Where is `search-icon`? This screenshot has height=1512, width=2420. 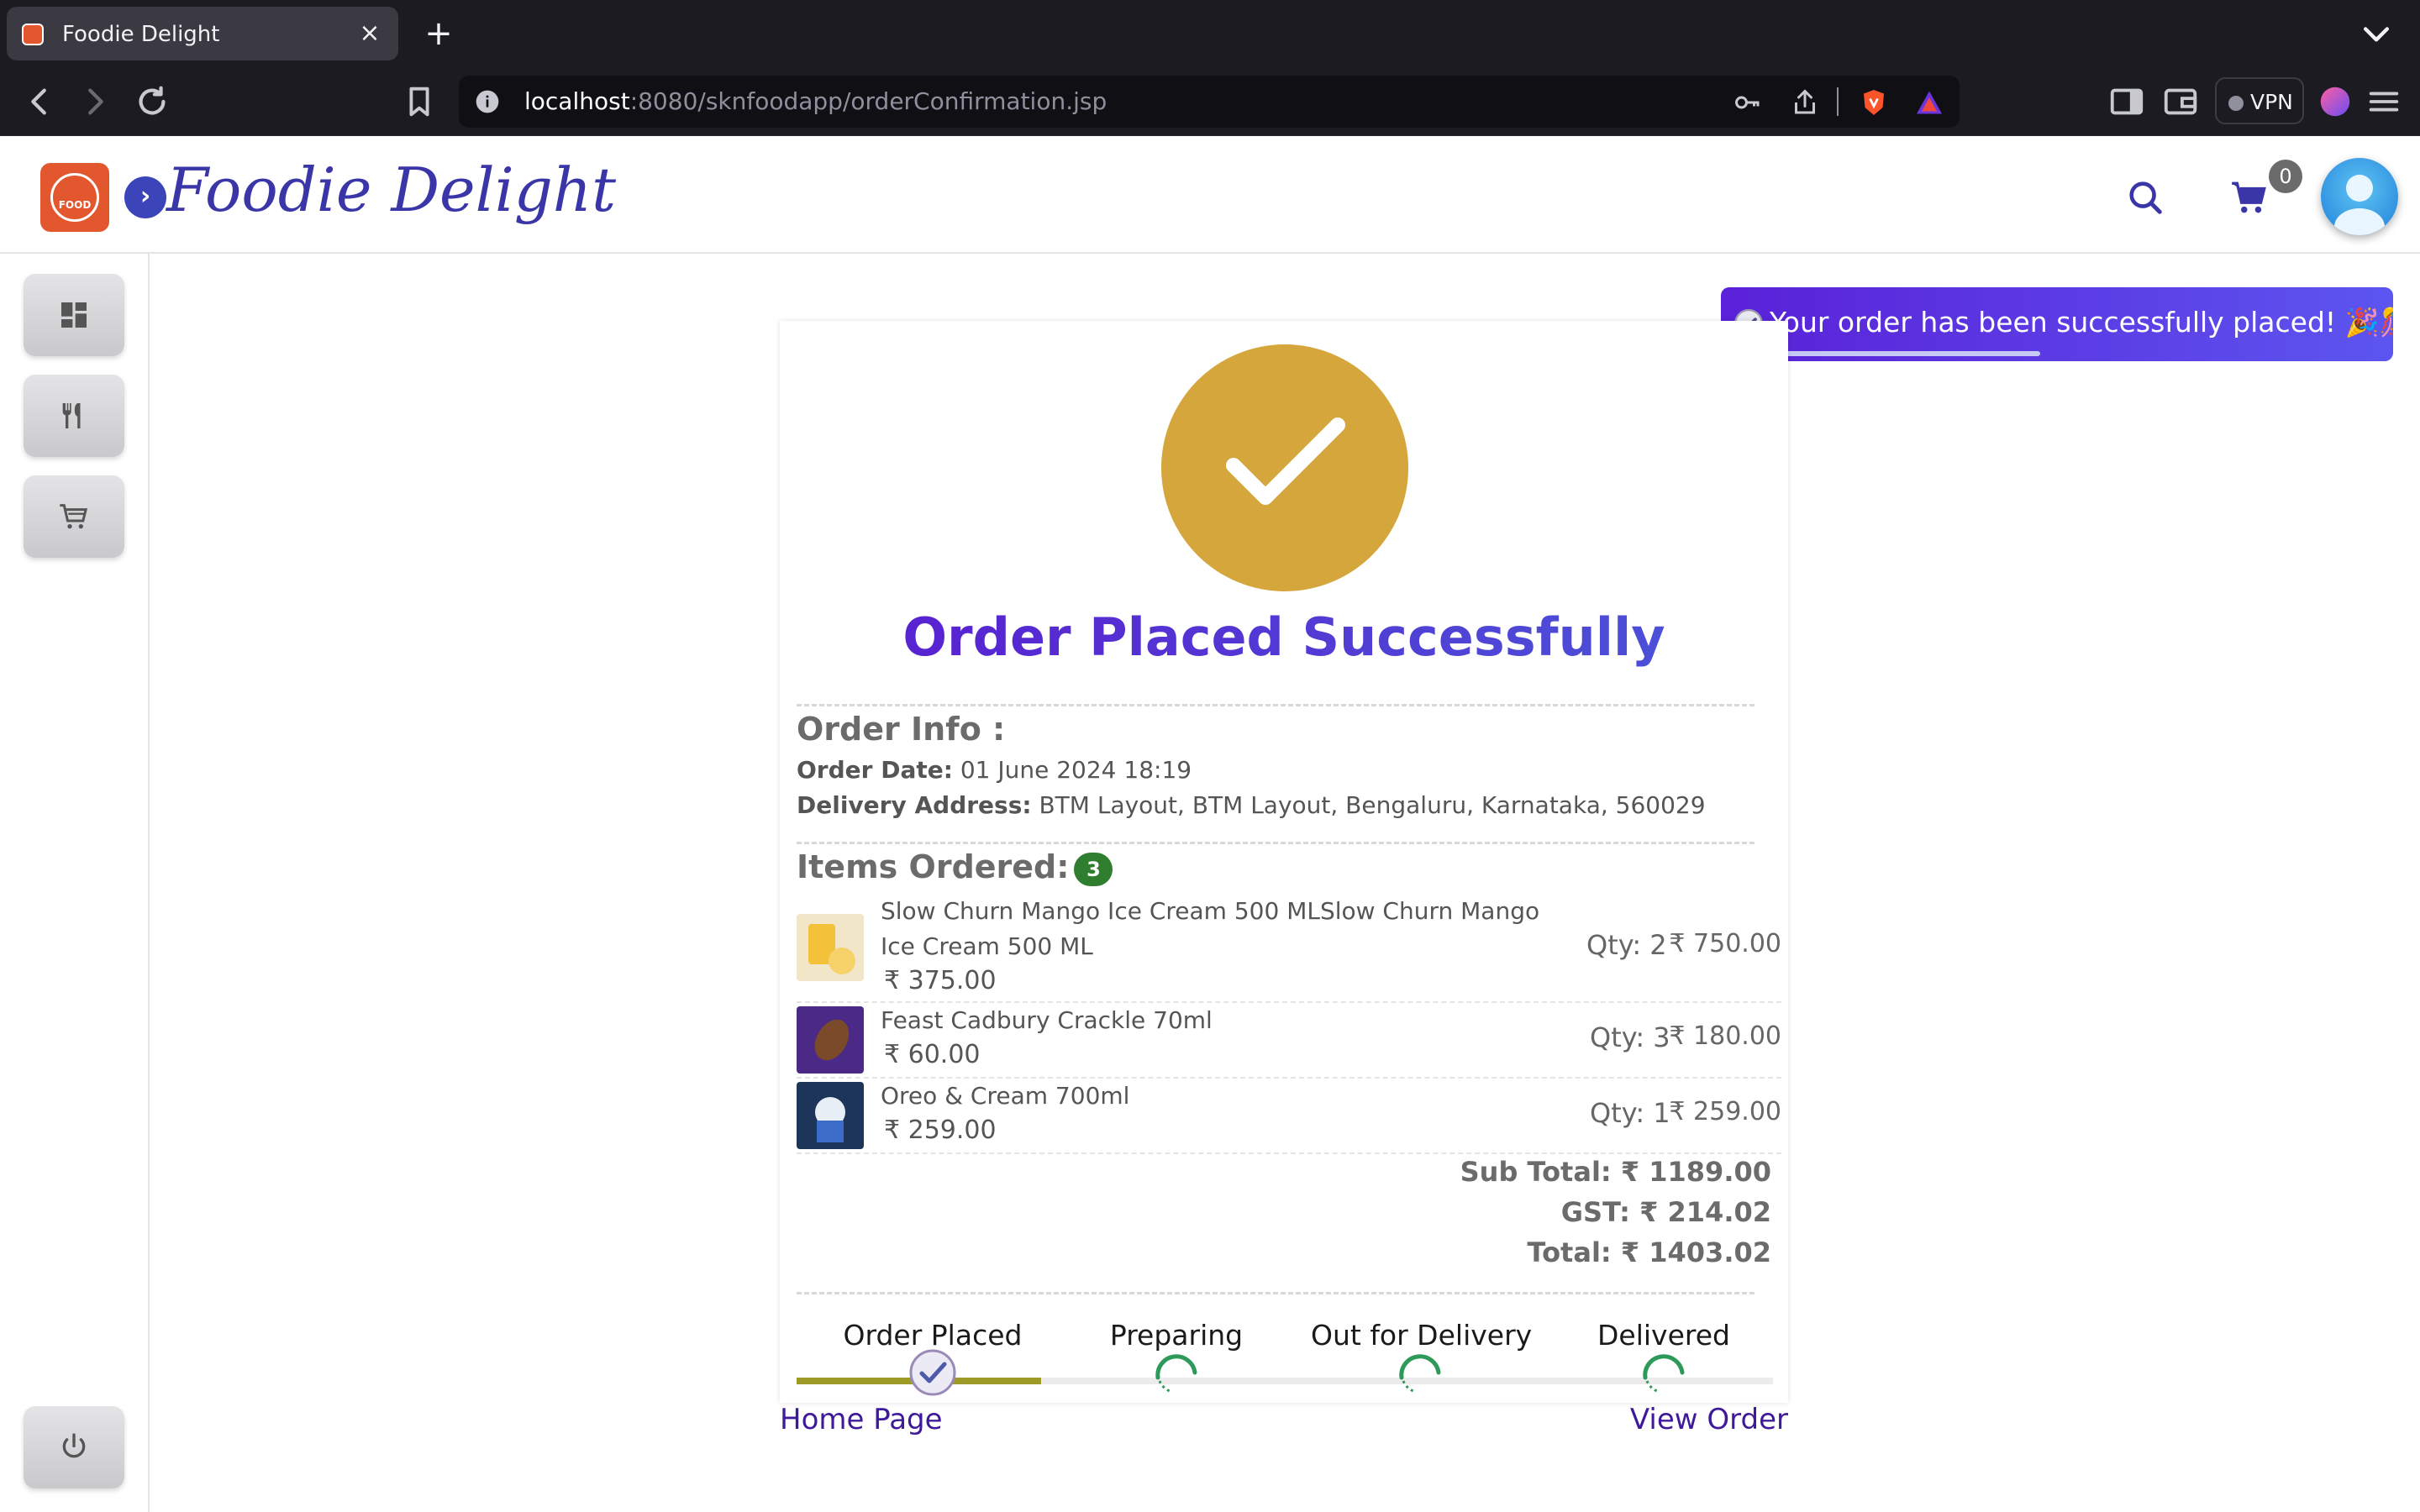
search-icon is located at coordinates (2146, 197).